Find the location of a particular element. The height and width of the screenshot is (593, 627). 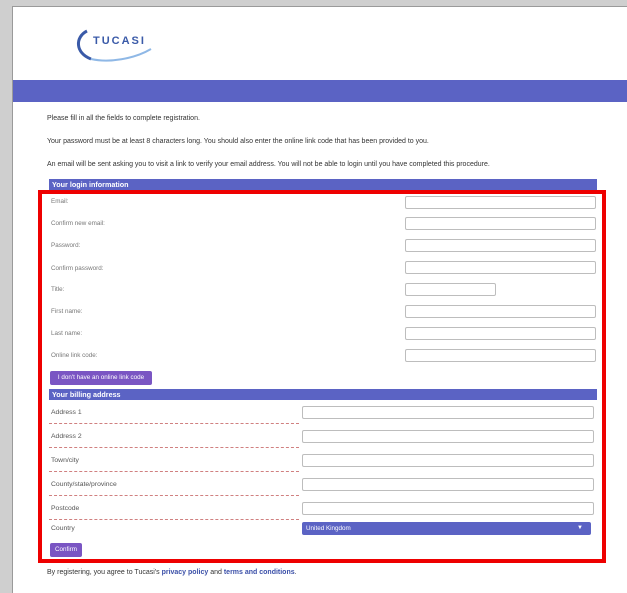

last-name-label: Last name: is located at coordinates (67, 333).